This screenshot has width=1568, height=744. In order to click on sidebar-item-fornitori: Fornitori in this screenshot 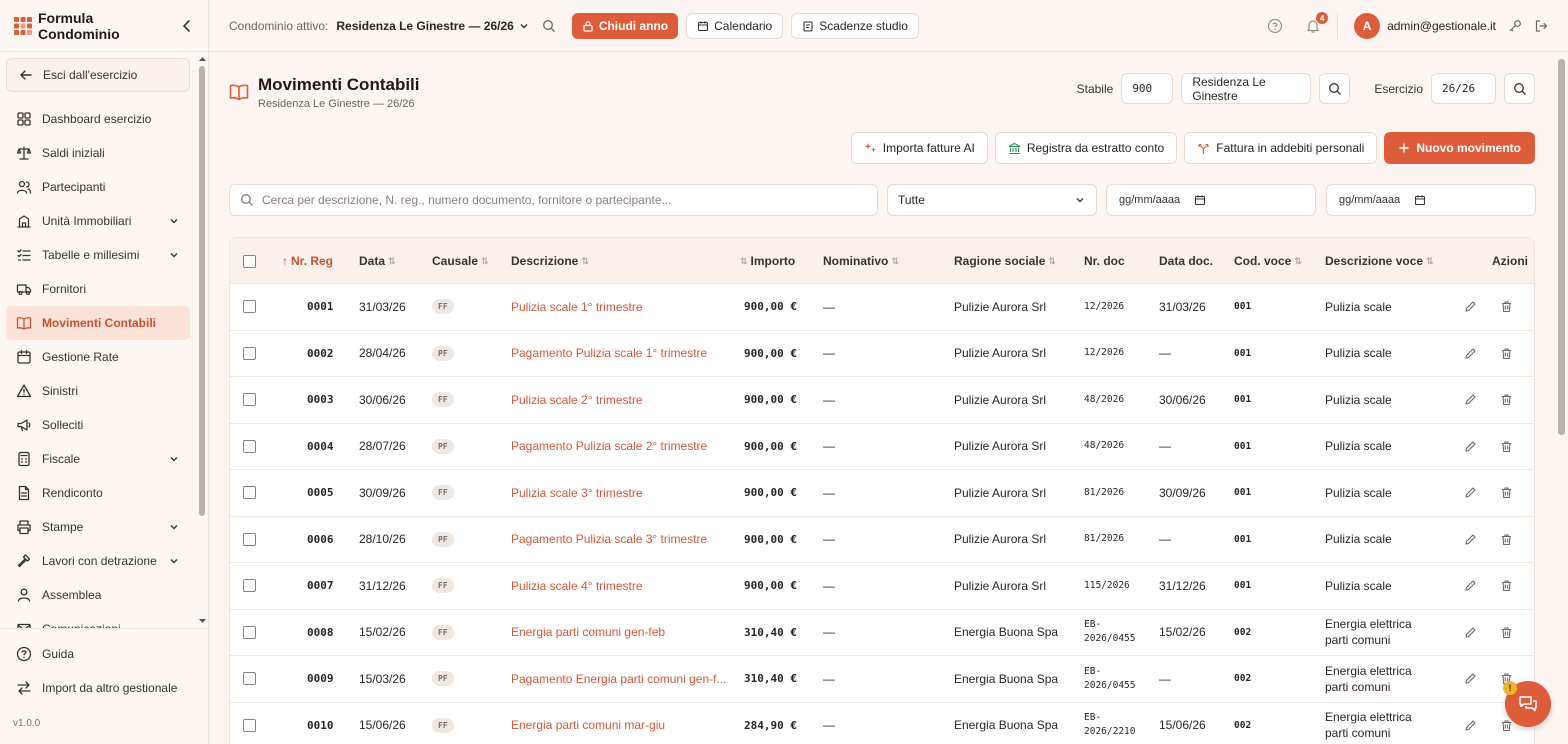, I will do `click(98, 289)`.